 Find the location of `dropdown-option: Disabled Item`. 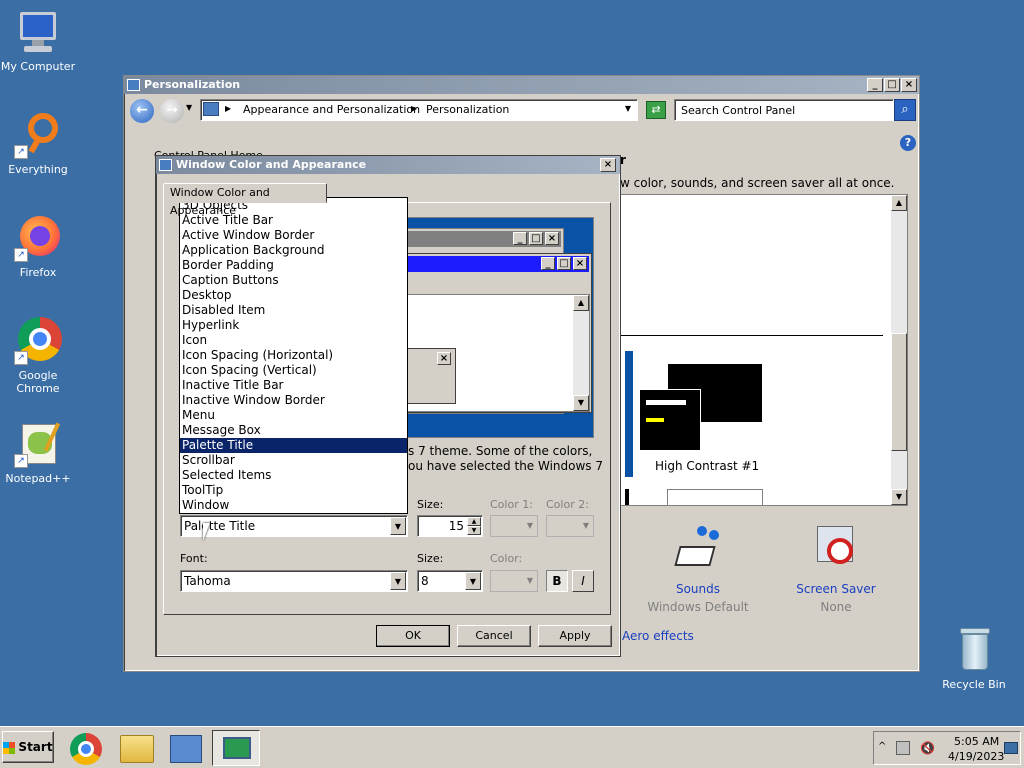

dropdown-option: Disabled Item is located at coordinates (293, 310).